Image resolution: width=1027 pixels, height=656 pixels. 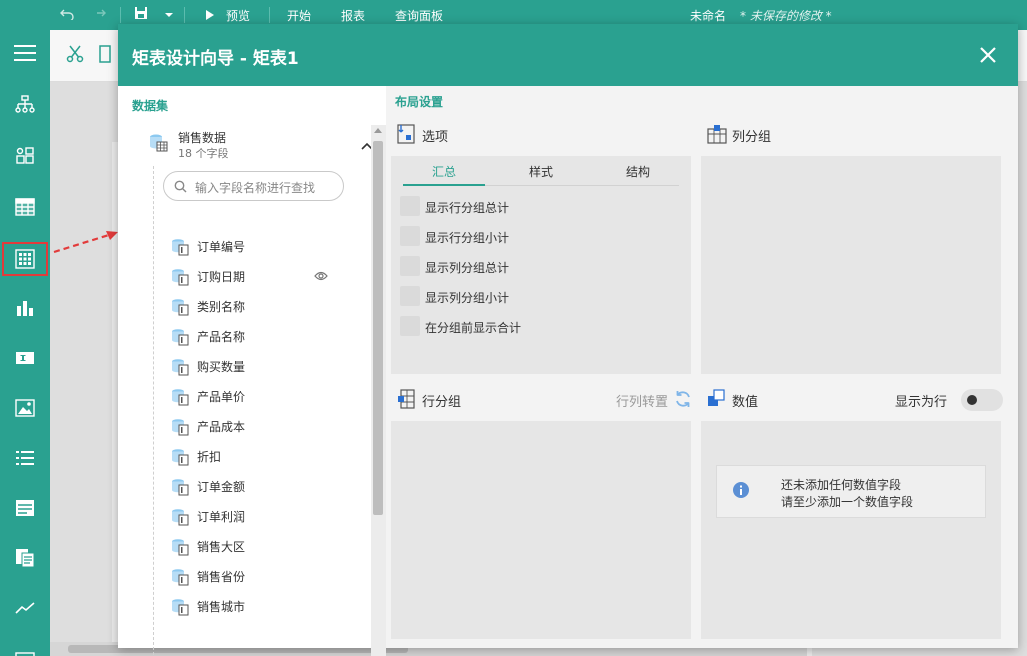 What do you see at coordinates (543, 399) in the screenshot?
I see `row-group-header: 行分组 行列转置` at bounding box center [543, 399].